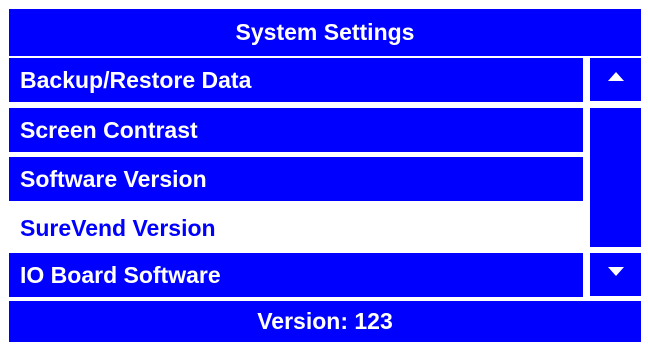 This screenshot has height=345, width=648. What do you see at coordinates (615, 177) in the screenshot?
I see `scrollbar-track` at bounding box center [615, 177].